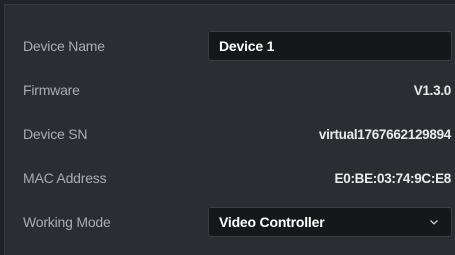 This screenshot has width=455, height=255. What do you see at coordinates (230, 178) in the screenshot?
I see `mac-address-row: MAC Address E0:BE:03:74:9C:E8` at bounding box center [230, 178].